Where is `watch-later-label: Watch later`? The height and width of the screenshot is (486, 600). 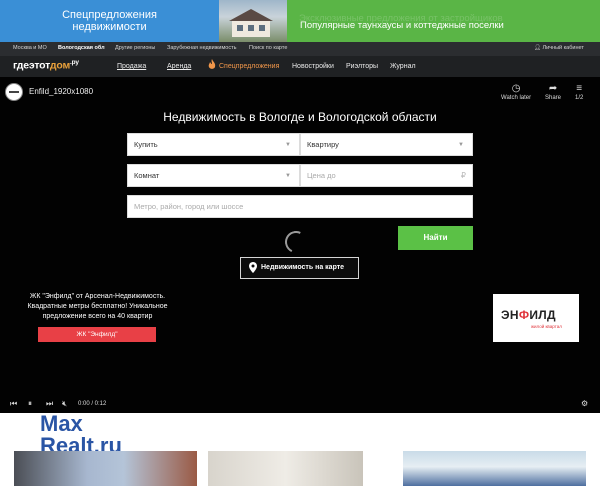
watch-later-label: Watch later is located at coordinates (516, 98).